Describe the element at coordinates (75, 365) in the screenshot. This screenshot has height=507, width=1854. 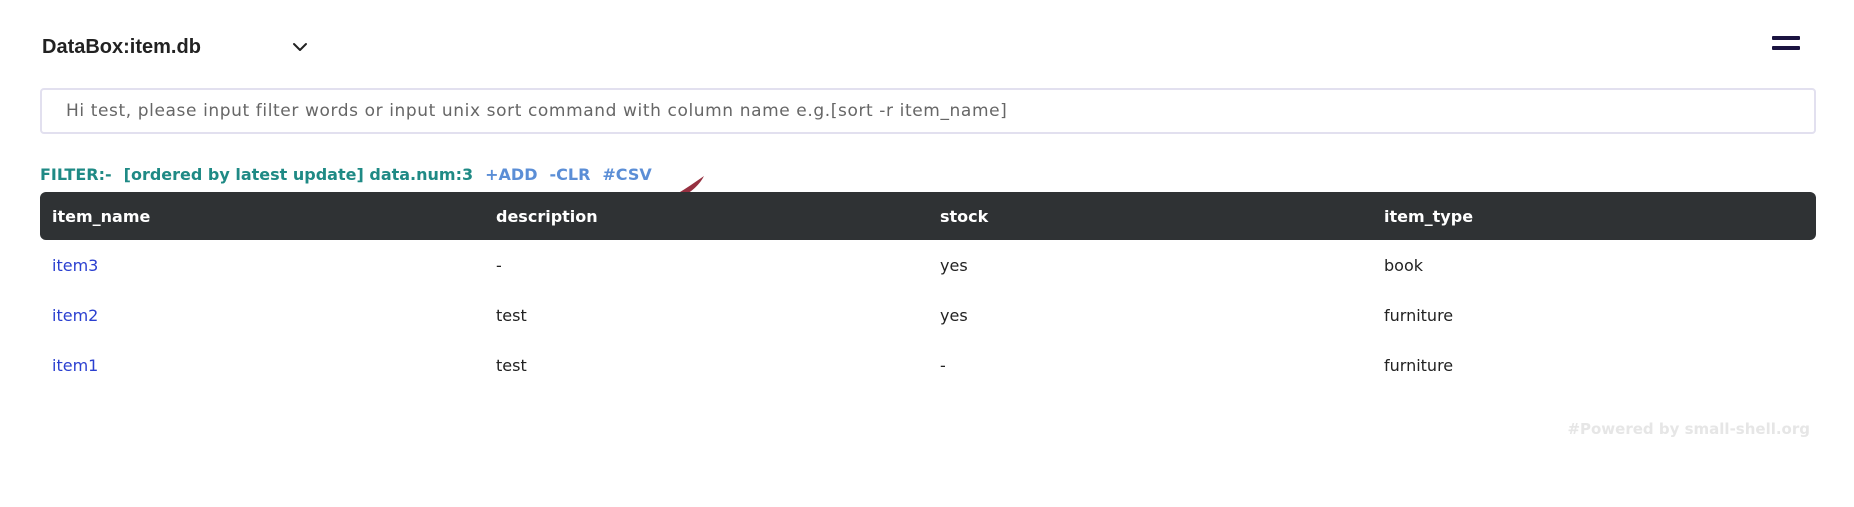
I see `item-link: item1` at that location.